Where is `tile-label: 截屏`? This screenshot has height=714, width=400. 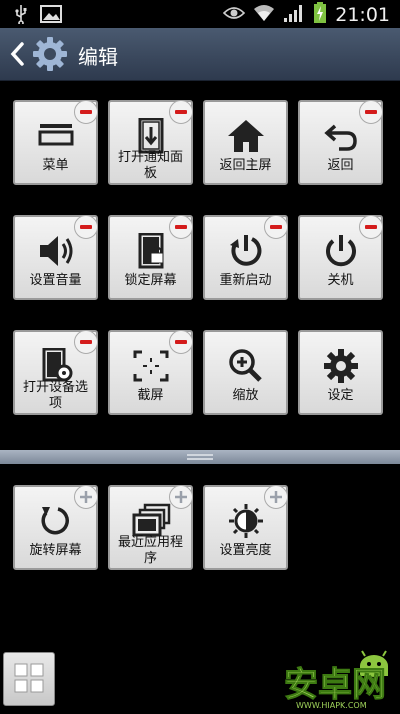
tile-label: 截屏 is located at coordinates (150, 395).